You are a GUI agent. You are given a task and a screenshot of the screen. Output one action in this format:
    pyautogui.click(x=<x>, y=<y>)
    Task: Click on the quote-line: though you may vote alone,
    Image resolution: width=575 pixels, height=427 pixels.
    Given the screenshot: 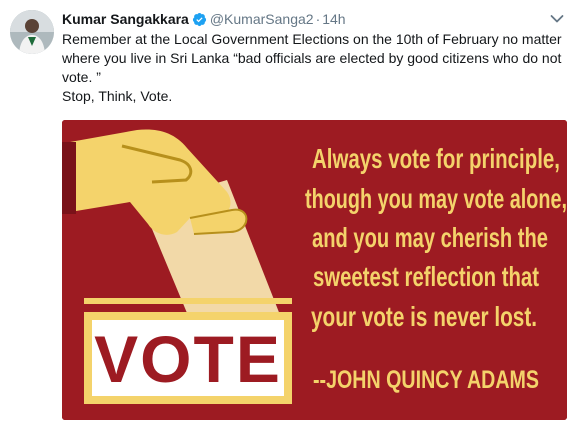 What is the action you would take?
    pyautogui.click(x=436, y=198)
    